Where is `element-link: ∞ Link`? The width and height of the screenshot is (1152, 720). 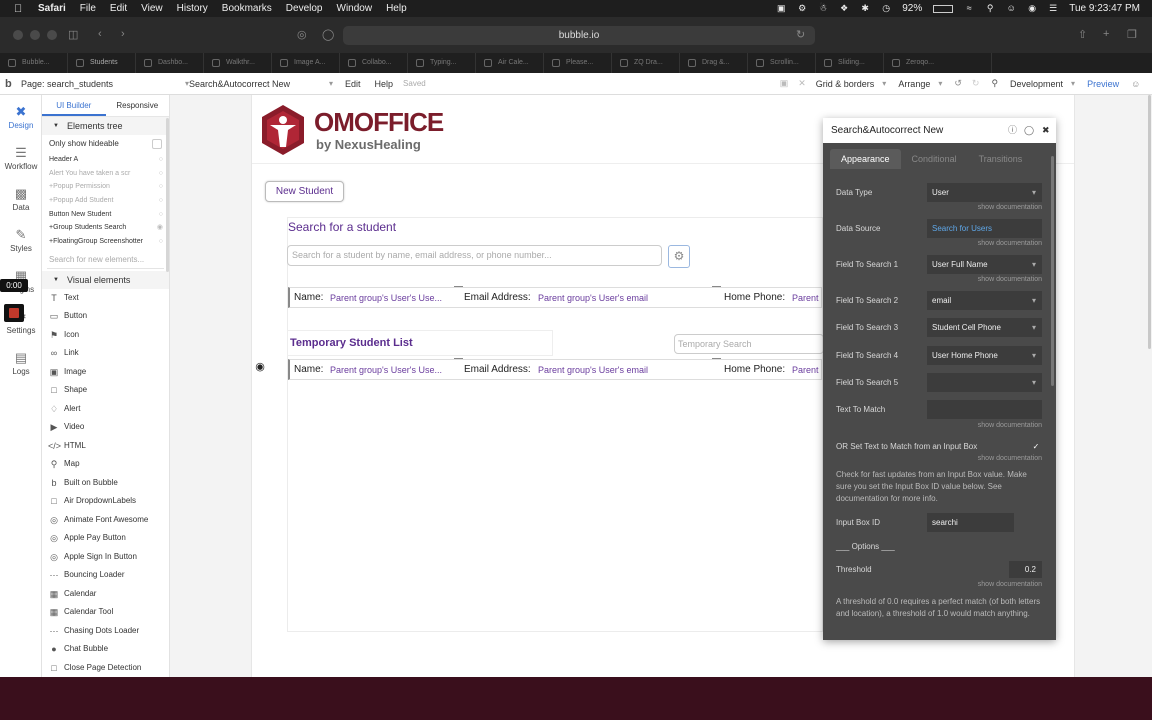
element-link: ∞ Link is located at coordinates (105, 353).